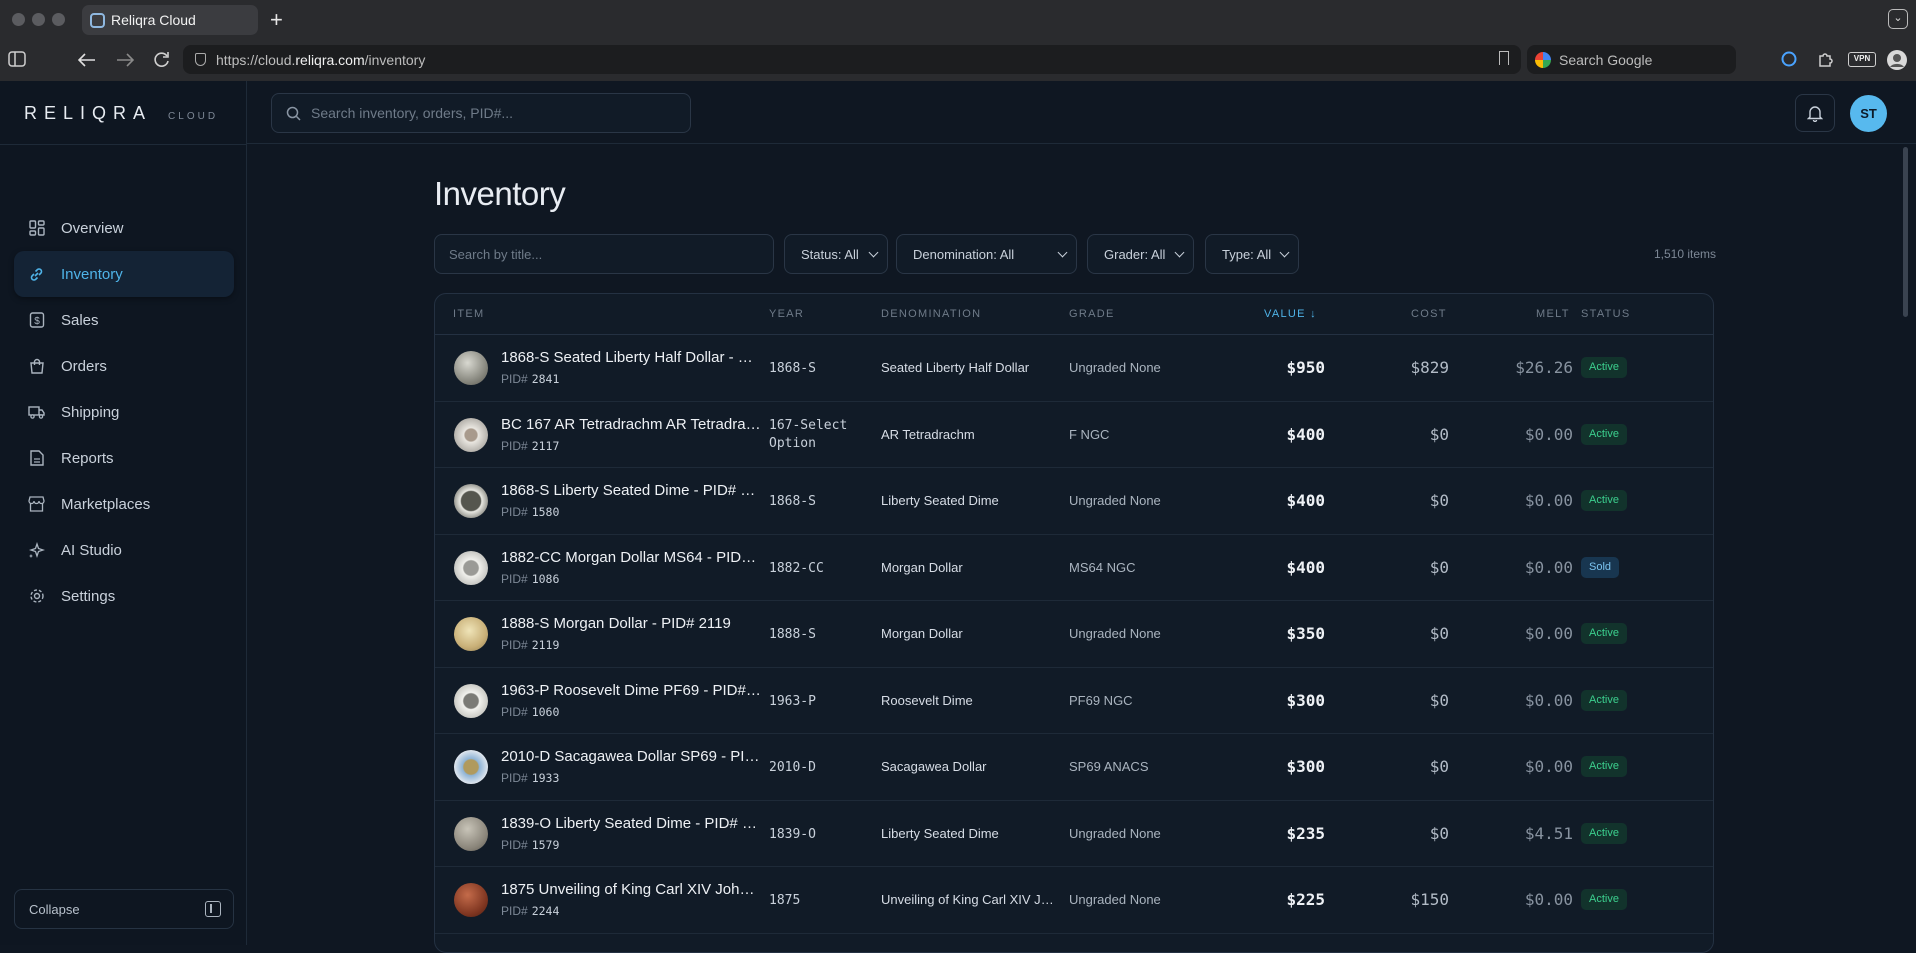  Describe the element at coordinates (58, 19) in the screenshot. I see `zoom-window-button` at that location.